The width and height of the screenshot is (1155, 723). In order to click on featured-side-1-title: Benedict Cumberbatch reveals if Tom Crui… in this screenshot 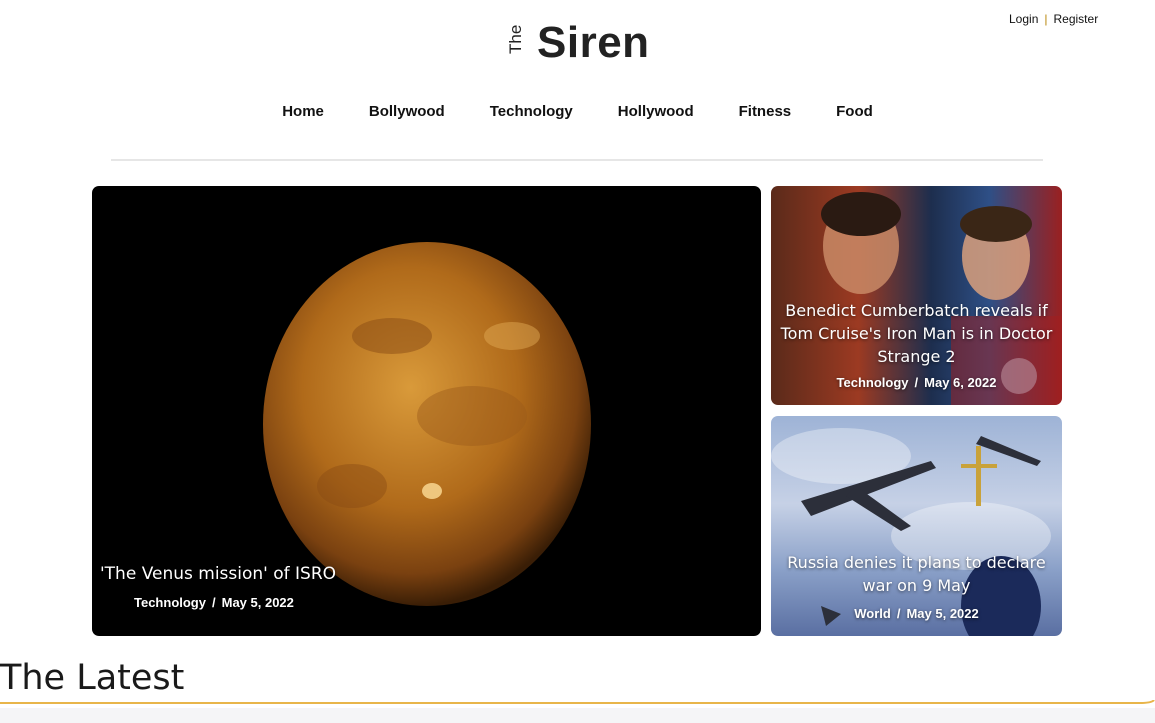, I will do `click(916, 333)`.